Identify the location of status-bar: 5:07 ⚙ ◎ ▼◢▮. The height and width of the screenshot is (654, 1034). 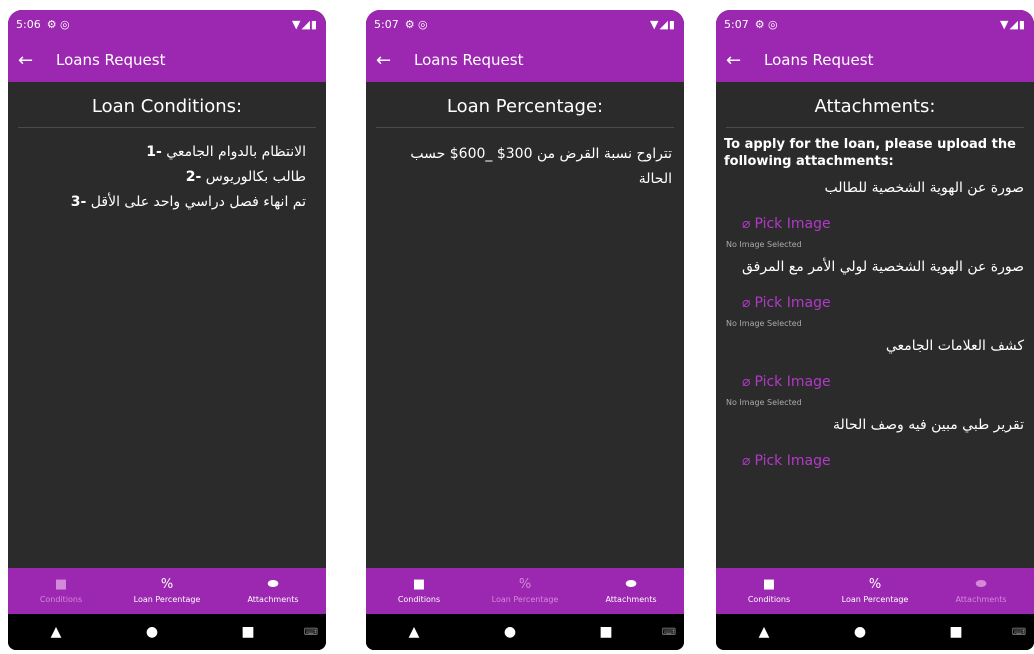
(525, 24).